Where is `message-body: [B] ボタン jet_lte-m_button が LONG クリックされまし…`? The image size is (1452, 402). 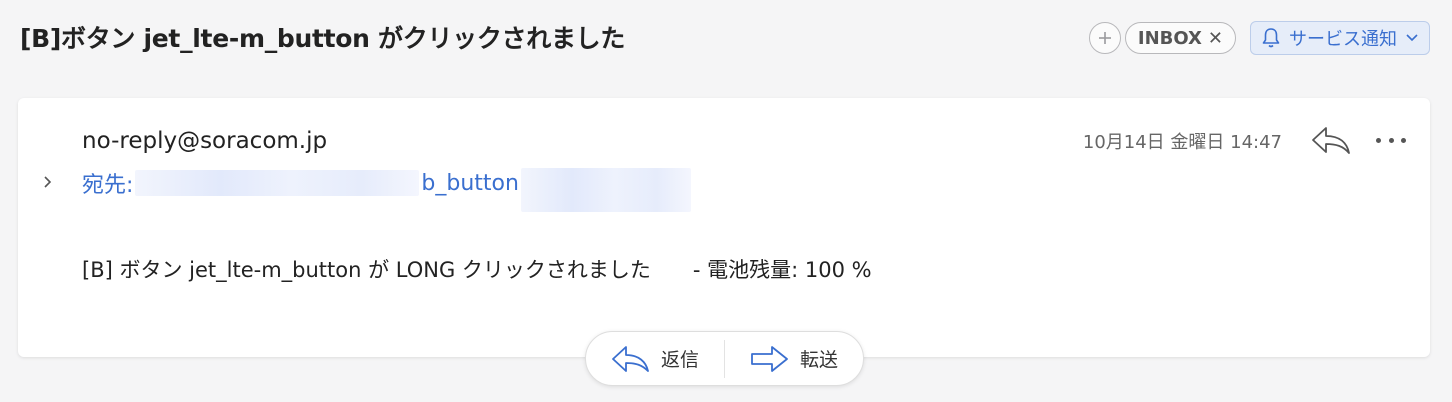 message-body: [B] ボタン jet_lte-m_button が LONG クリックされまし… is located at coordinates (477, 270).